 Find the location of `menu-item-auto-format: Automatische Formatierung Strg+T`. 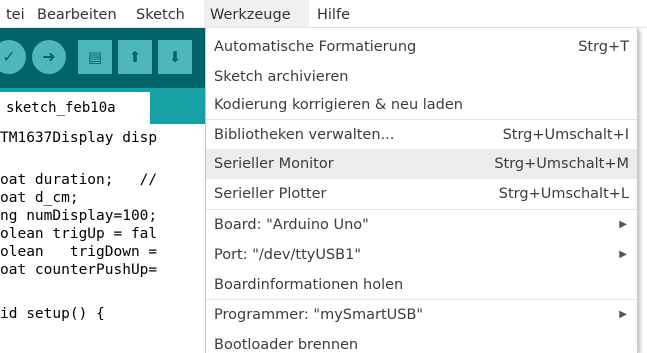

menu-item-auto-format: Automatische Formatierung Strg+T is located at coordinates (421, 47).